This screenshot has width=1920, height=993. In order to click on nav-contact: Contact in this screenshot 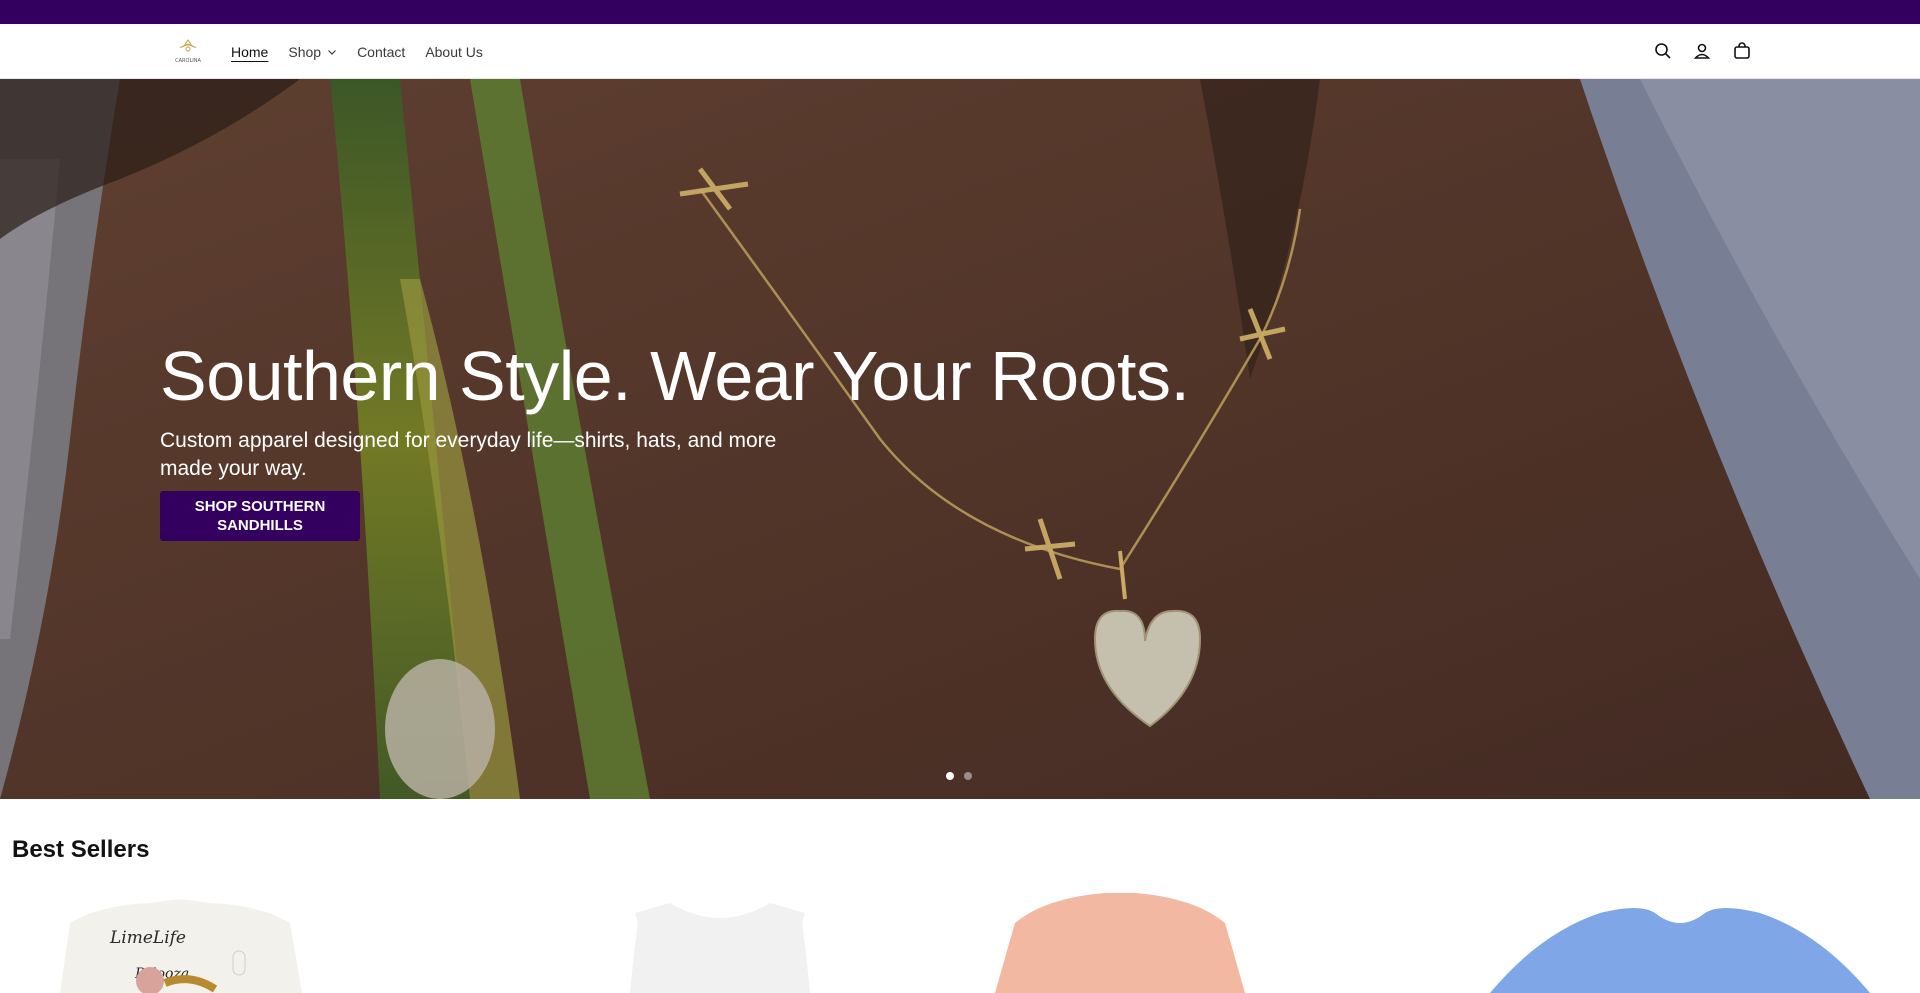, I will do `click(381, 52)`.